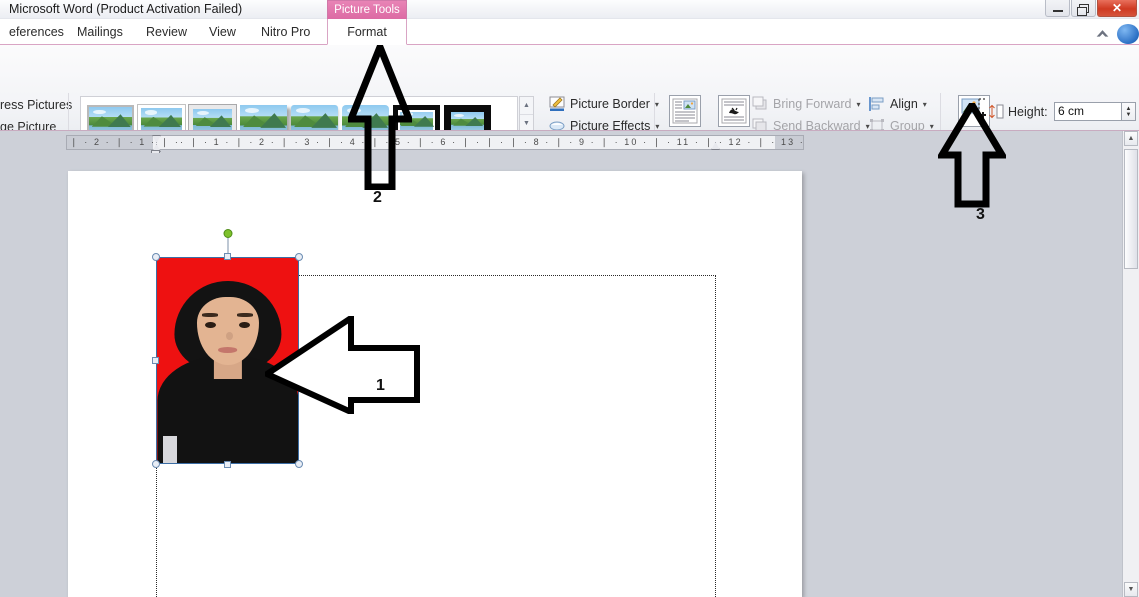 The image size is (1139, 597). I want to click on align-button: Align ▾, so click(898, 104).